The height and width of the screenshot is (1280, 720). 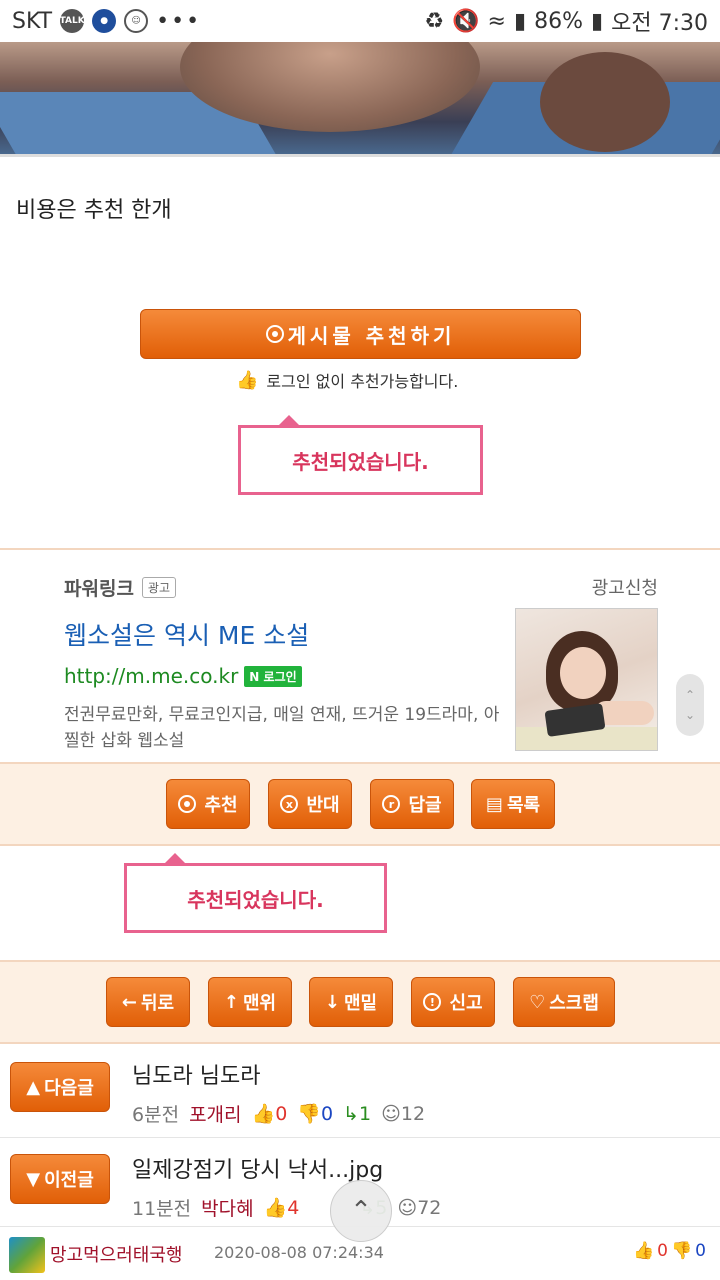 What do you see at coordinates (33, 1179) in the screenshot?
I see `triangle-down-icon: ▼` at bounding box center [33, 1179].